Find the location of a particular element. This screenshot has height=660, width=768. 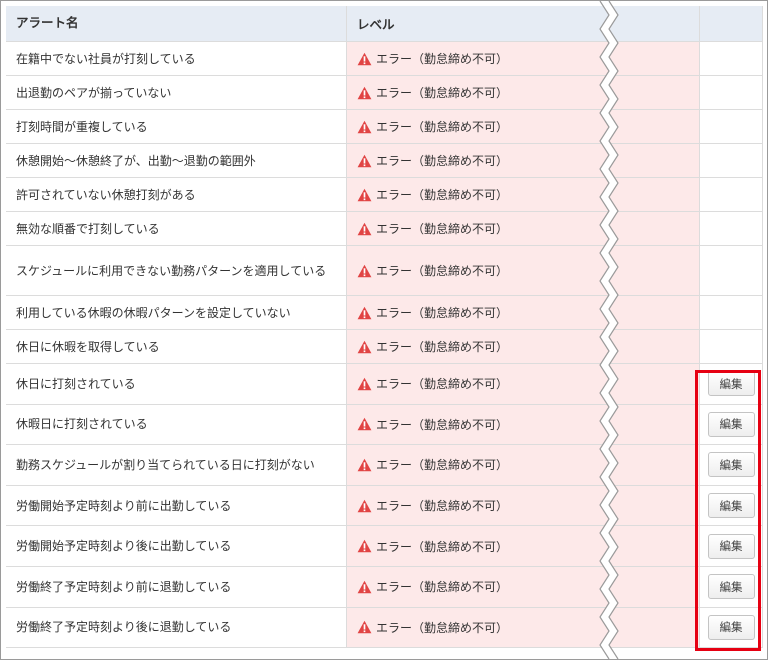

alert-name-cell: 在籍中でない社員が打刻している is located at coordinates (176, 59).